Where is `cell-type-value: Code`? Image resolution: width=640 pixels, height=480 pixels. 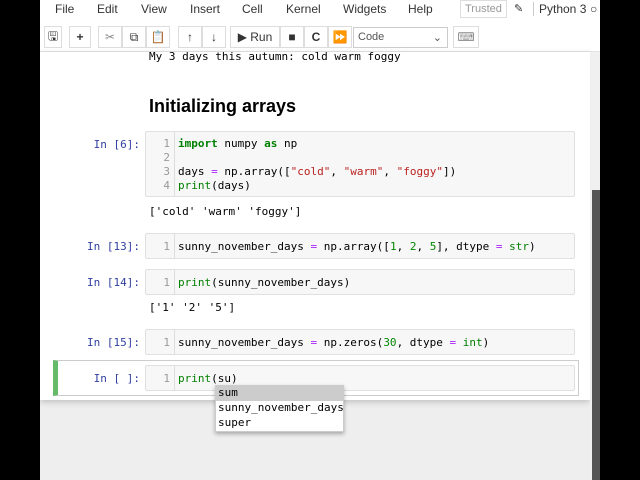 cell-type-value: Code is located at coordinates (371, 37).